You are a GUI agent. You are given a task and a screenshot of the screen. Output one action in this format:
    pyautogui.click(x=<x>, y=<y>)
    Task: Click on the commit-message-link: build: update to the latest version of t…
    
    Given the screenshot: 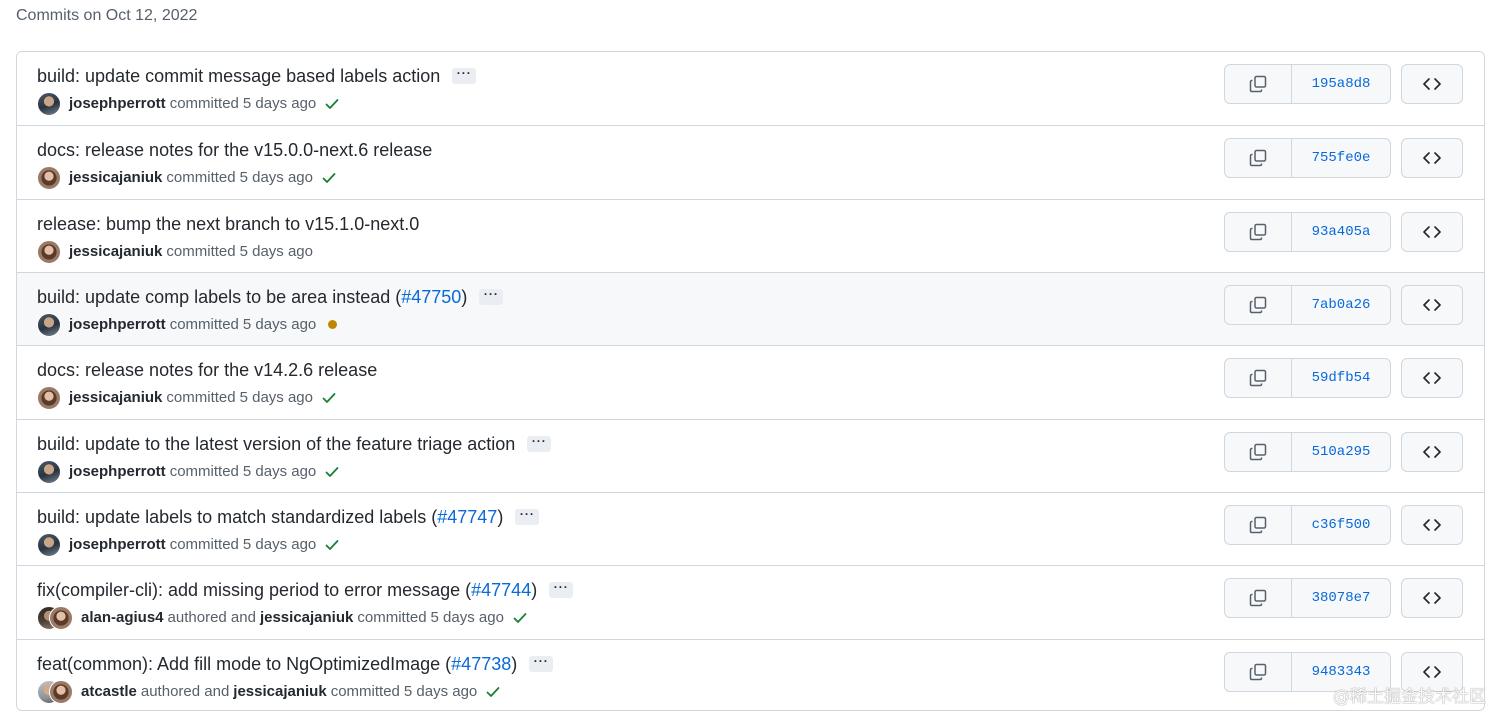 What is the action you would take?
    pyautogui.click(x=276, y=444)
    